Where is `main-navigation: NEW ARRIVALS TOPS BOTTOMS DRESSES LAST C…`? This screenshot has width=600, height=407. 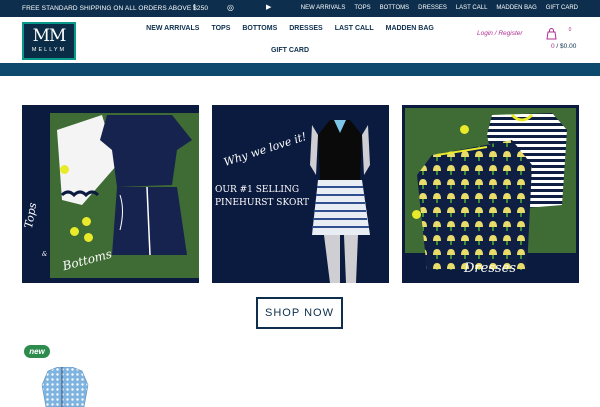 main-navigation: NEW ARRIVALS TOPS BOTTOMS DRESSES LAST C… is located at coordinates (290, 42).